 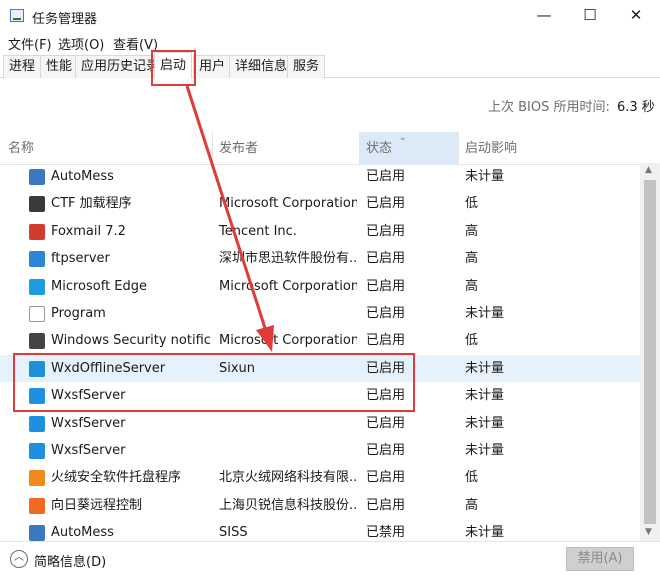 What do you see at coordinates (37, 533) in the screenshot?
I see `app-window-icon` at bounding box center [37, 533].